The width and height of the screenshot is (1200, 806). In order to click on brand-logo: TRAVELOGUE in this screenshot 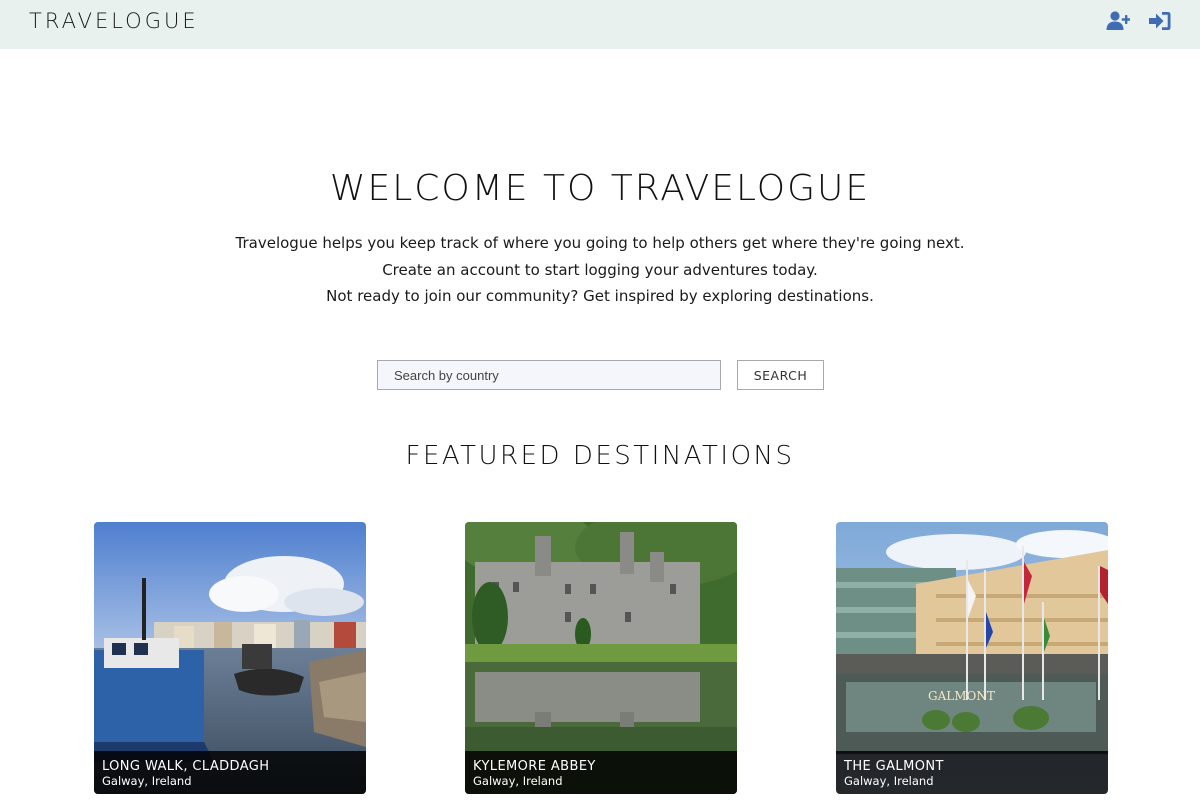, I will do `click(114, 21)`.